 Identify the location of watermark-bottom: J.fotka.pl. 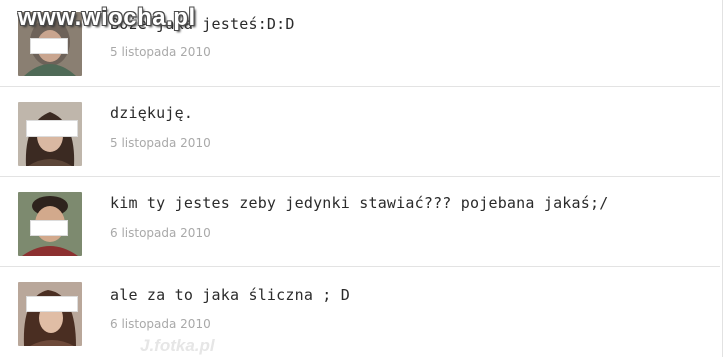
(177, 345).